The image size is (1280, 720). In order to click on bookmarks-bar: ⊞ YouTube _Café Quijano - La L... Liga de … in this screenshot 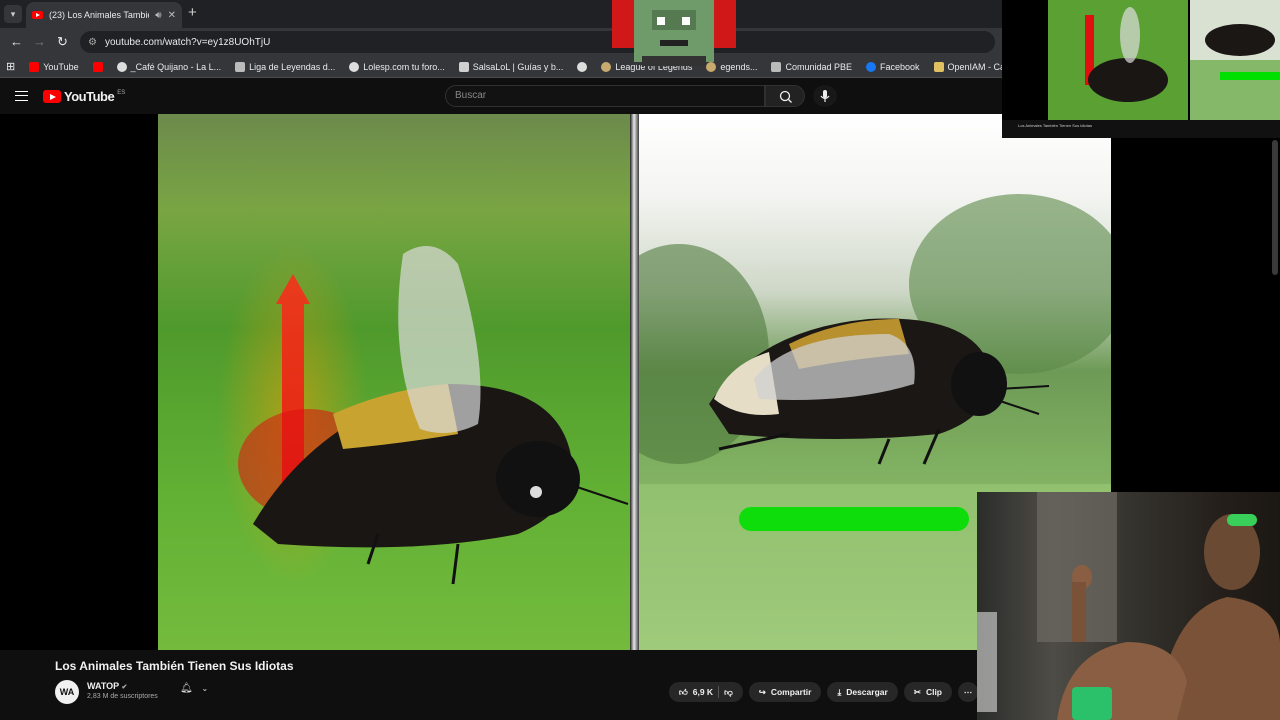, I will do `click(501, 67)`.